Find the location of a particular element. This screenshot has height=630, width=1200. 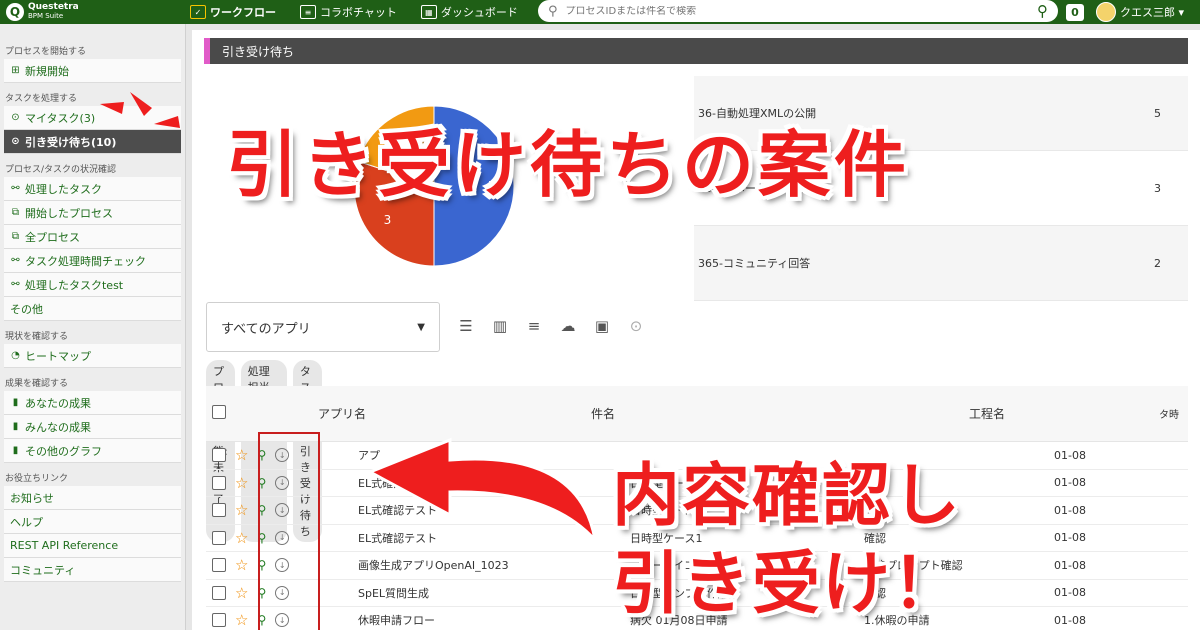

sidebar-item-all-processes: ⧉ 全プロセス is located at coordinates (92, 237).